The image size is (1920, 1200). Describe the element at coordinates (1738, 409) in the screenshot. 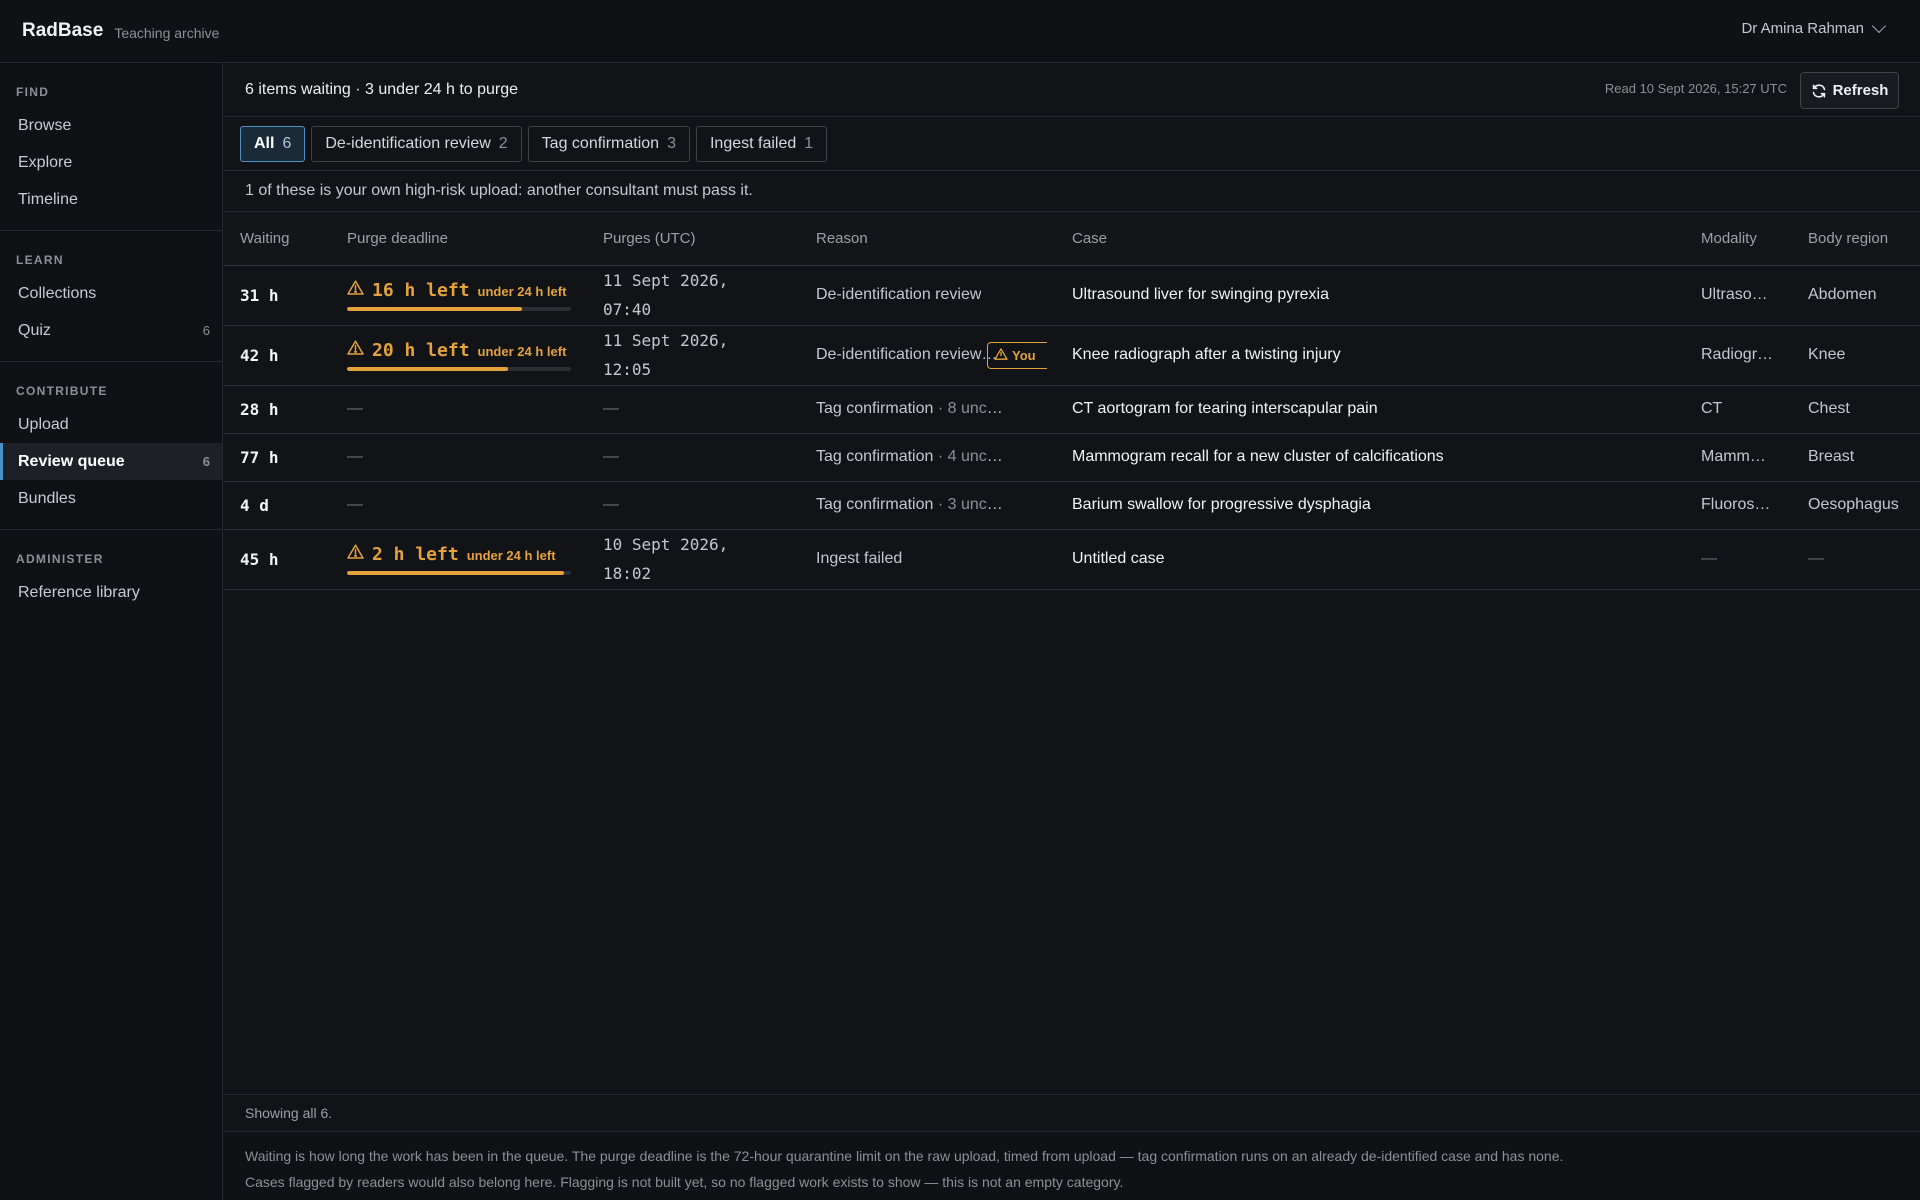

I see `modality-cell: CT` at that location.